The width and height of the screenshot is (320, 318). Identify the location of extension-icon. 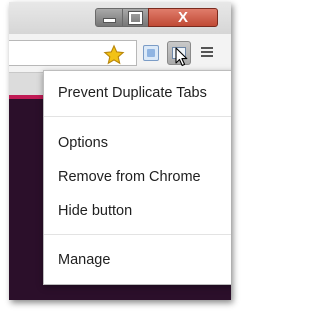
(151, 53).